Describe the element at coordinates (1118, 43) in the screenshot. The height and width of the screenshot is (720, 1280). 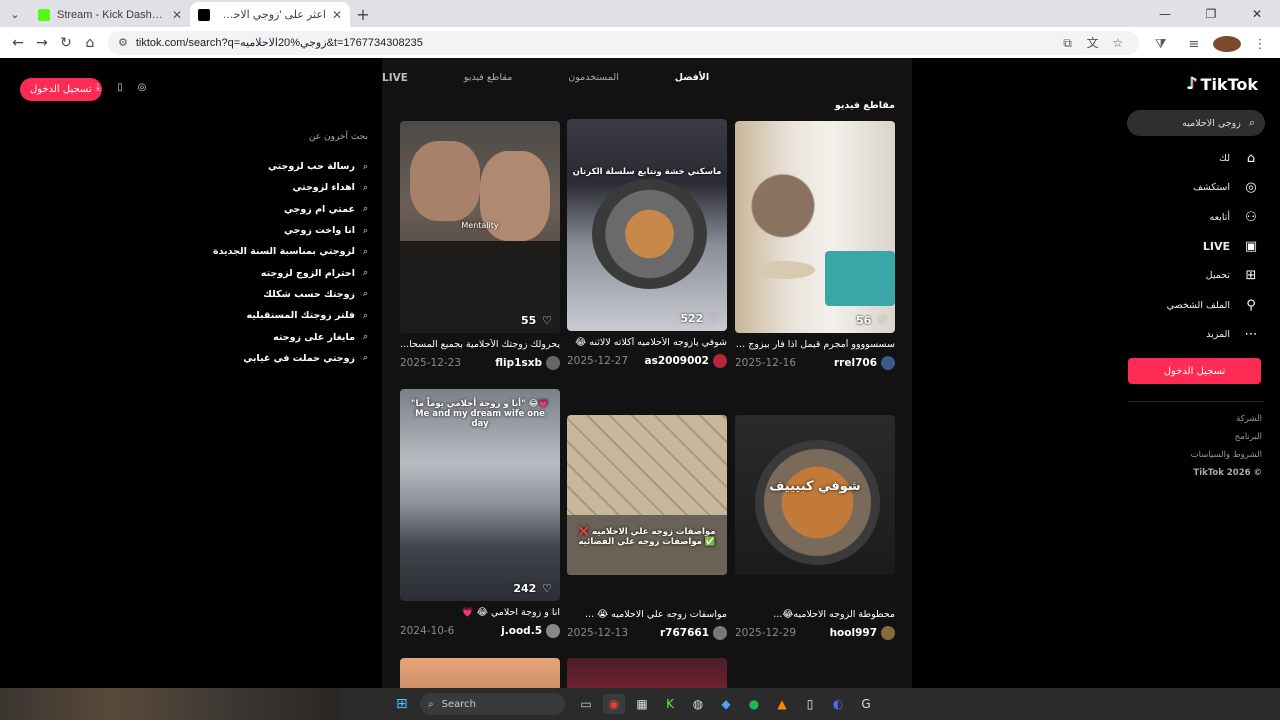
I see `bookmark-star-icon: ☆` at that location.